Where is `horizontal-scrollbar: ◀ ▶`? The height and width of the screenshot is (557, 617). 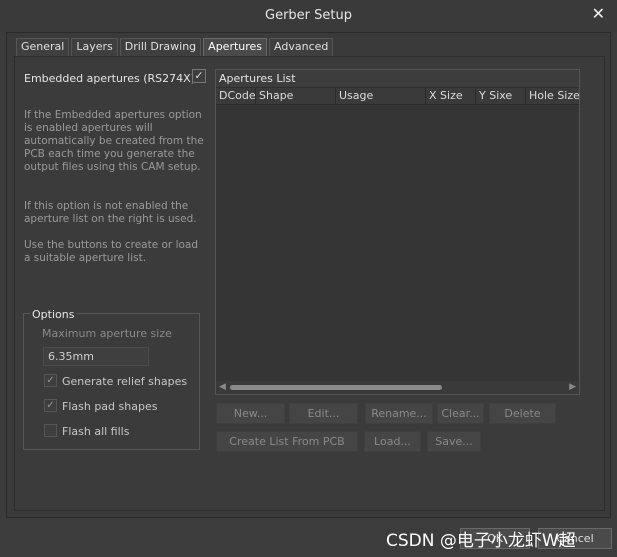 horizontal-scrollbar: ◀ ▶ is located at coordinates (397, 387).